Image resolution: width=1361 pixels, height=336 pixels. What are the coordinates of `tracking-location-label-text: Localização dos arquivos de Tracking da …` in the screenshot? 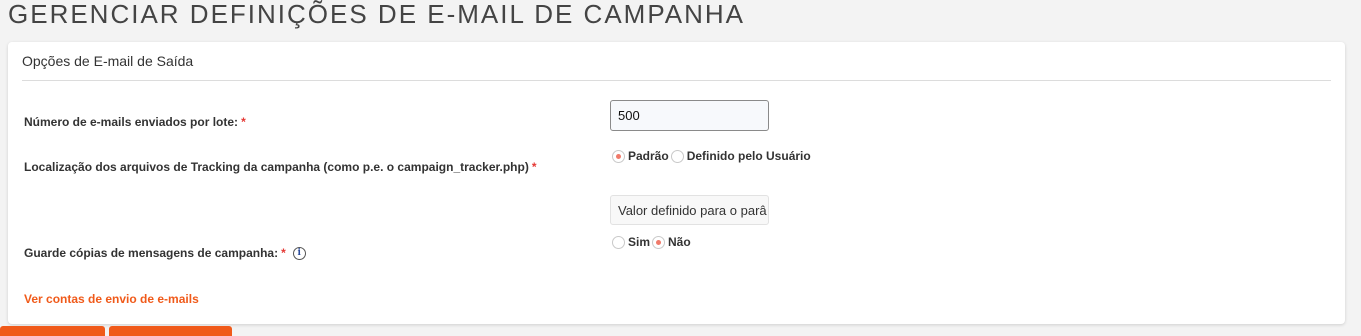 It's located at (276, 167).